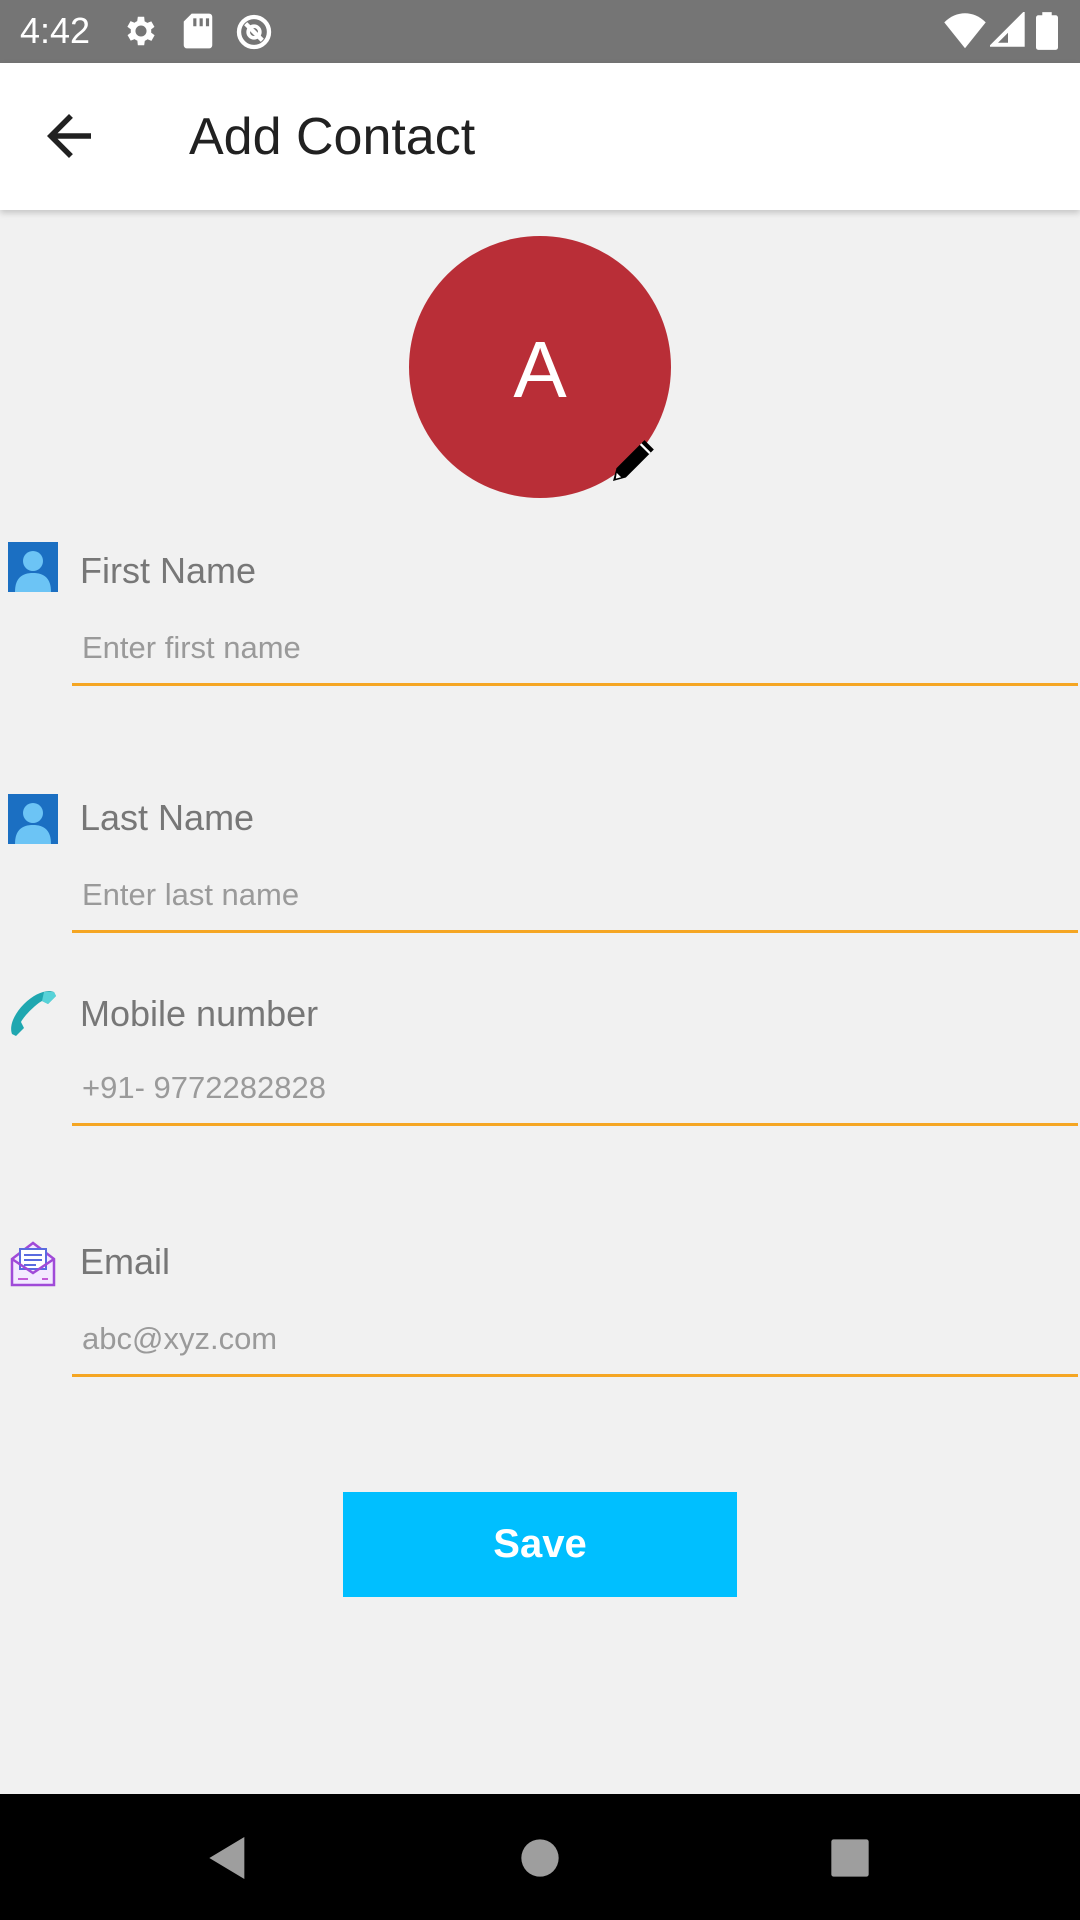 Image resolution: width=1080 pixels, height=1920 pixels. What do you see at coordinates (254, 32) in the screenshot?
I see `sync-icon` at bounding box center [254, 32].